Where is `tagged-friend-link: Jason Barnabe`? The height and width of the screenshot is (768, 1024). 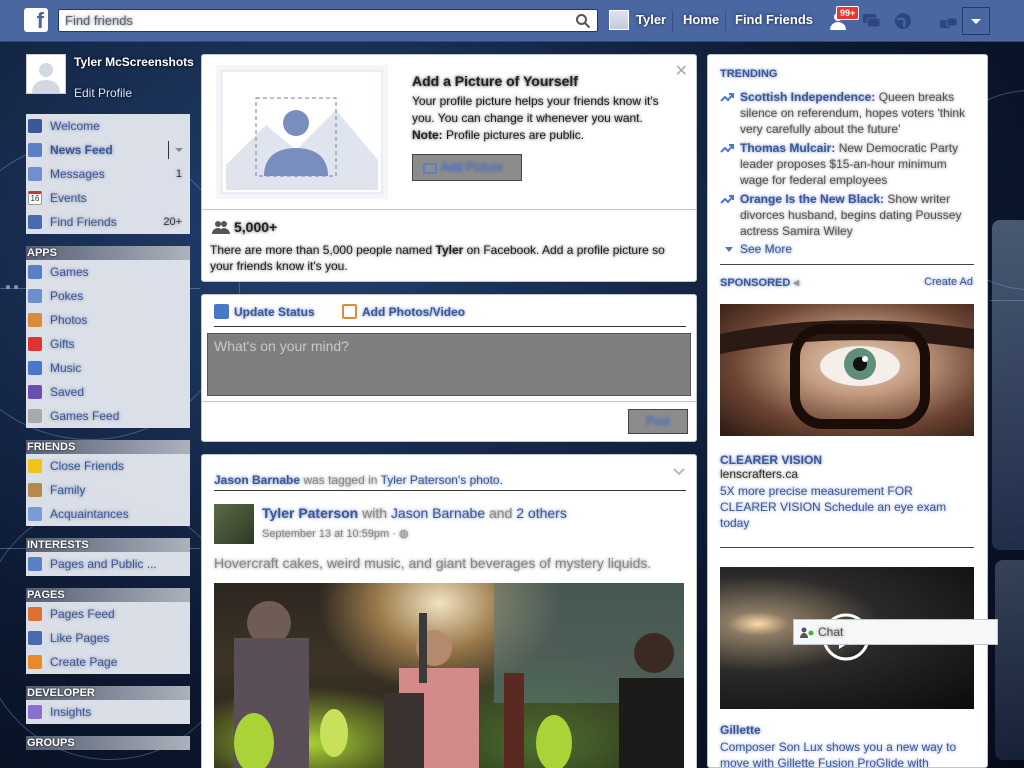 tagged-friend-link: Jason Barnabe is located at coordinates (438, 513).